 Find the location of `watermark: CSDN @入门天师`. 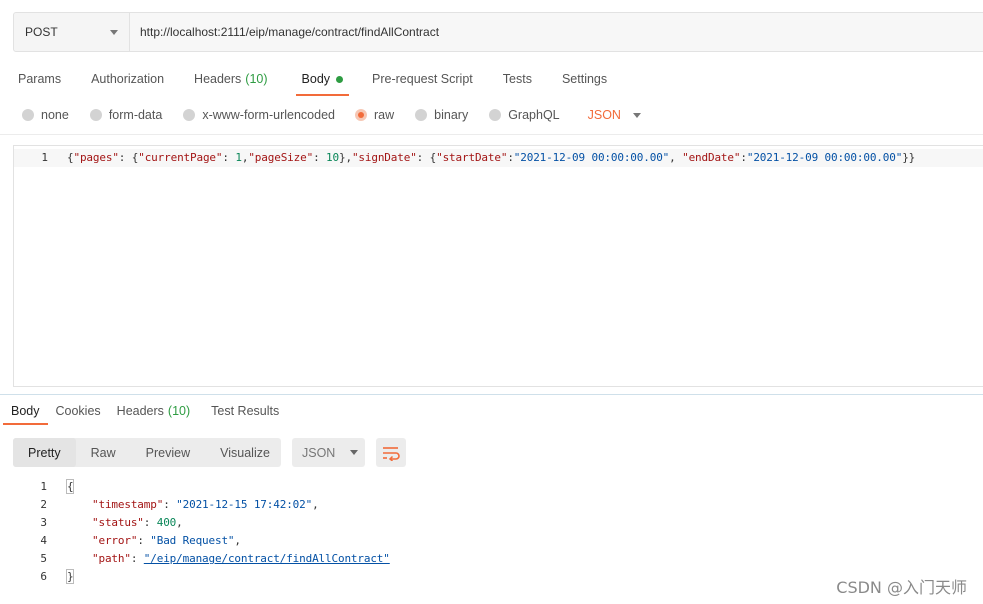

watermark: CSDN @入门天师 is located at coordinates (901, 587).